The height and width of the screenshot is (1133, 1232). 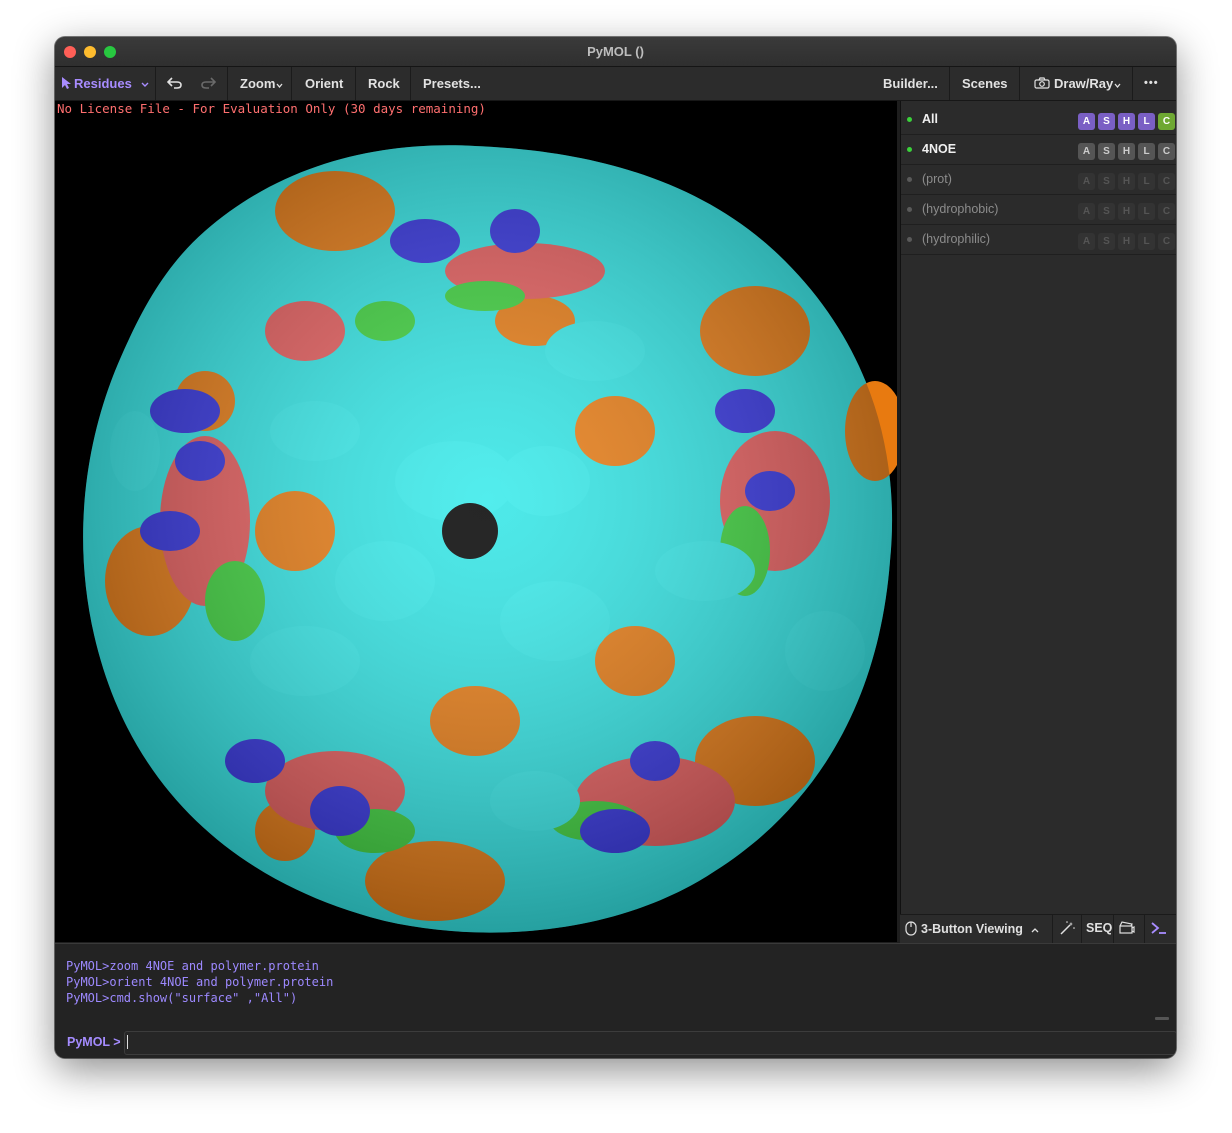 I want to click on window-title: PyMOL (), so click(x=615, y=51).